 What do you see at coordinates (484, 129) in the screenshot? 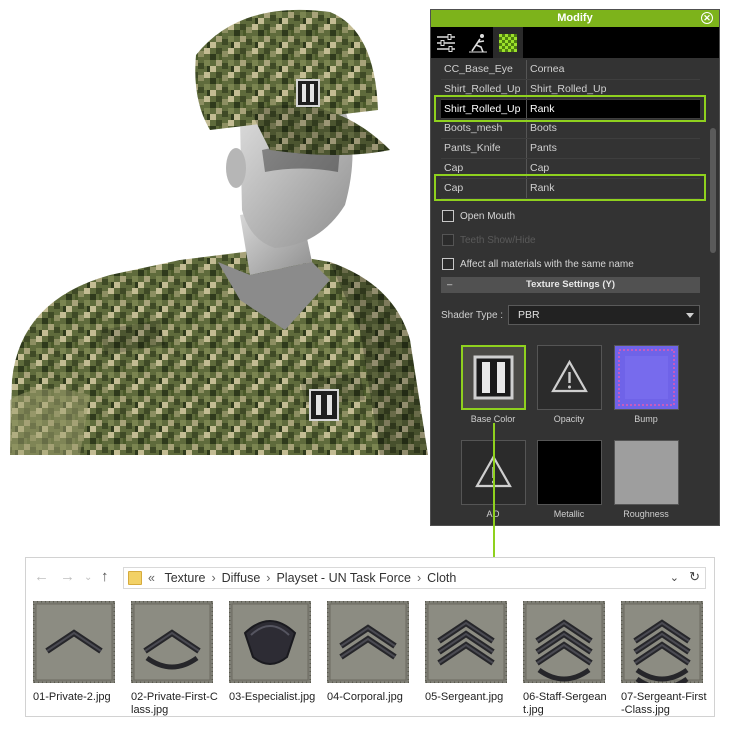
I see `object-name: Boots_mesh` at bounding box center [484, 129].